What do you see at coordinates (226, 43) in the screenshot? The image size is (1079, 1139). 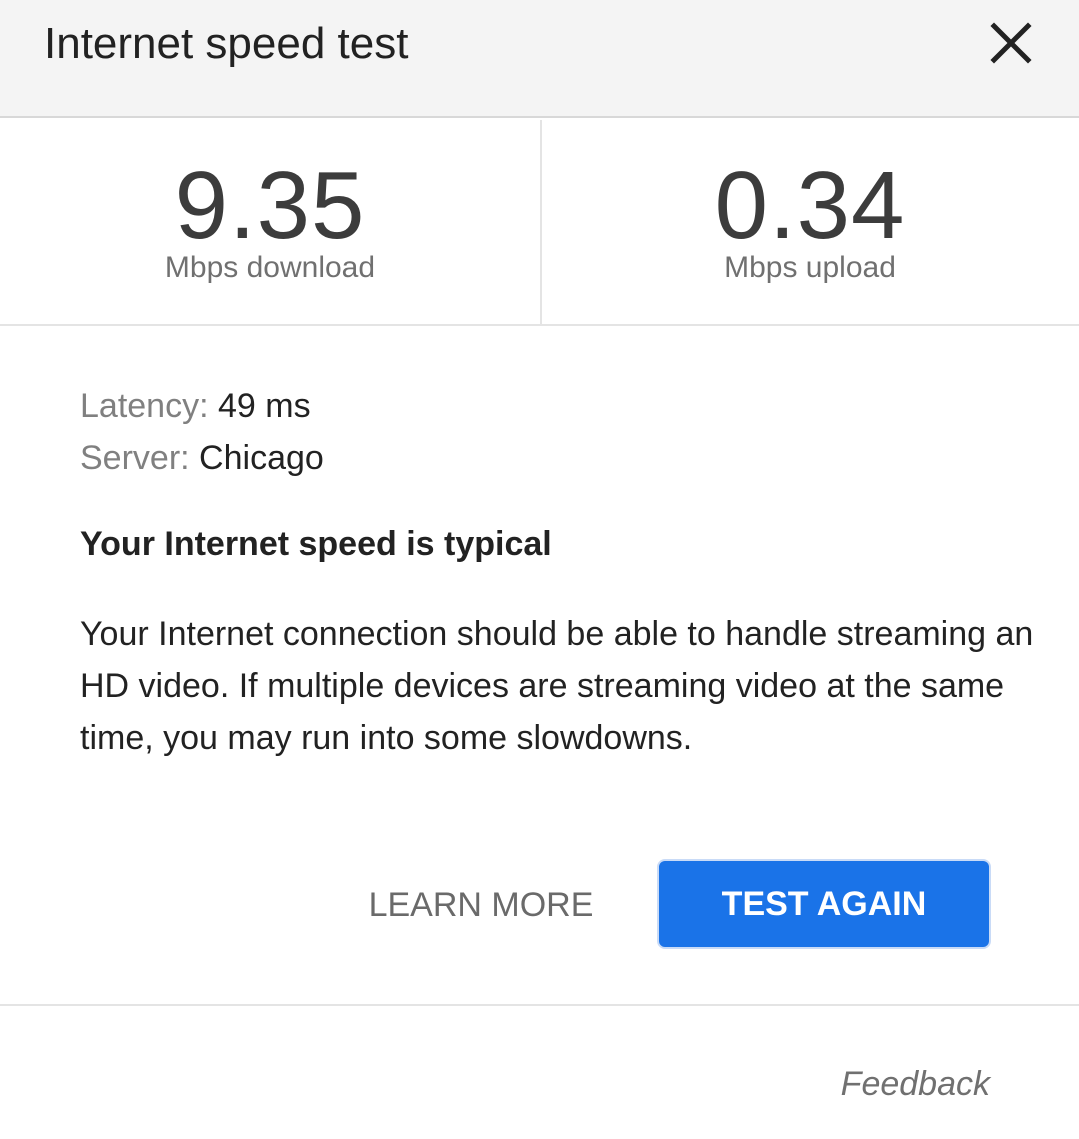 I see `dialog-title: Internet speed test` at bounding box center [226, 43].